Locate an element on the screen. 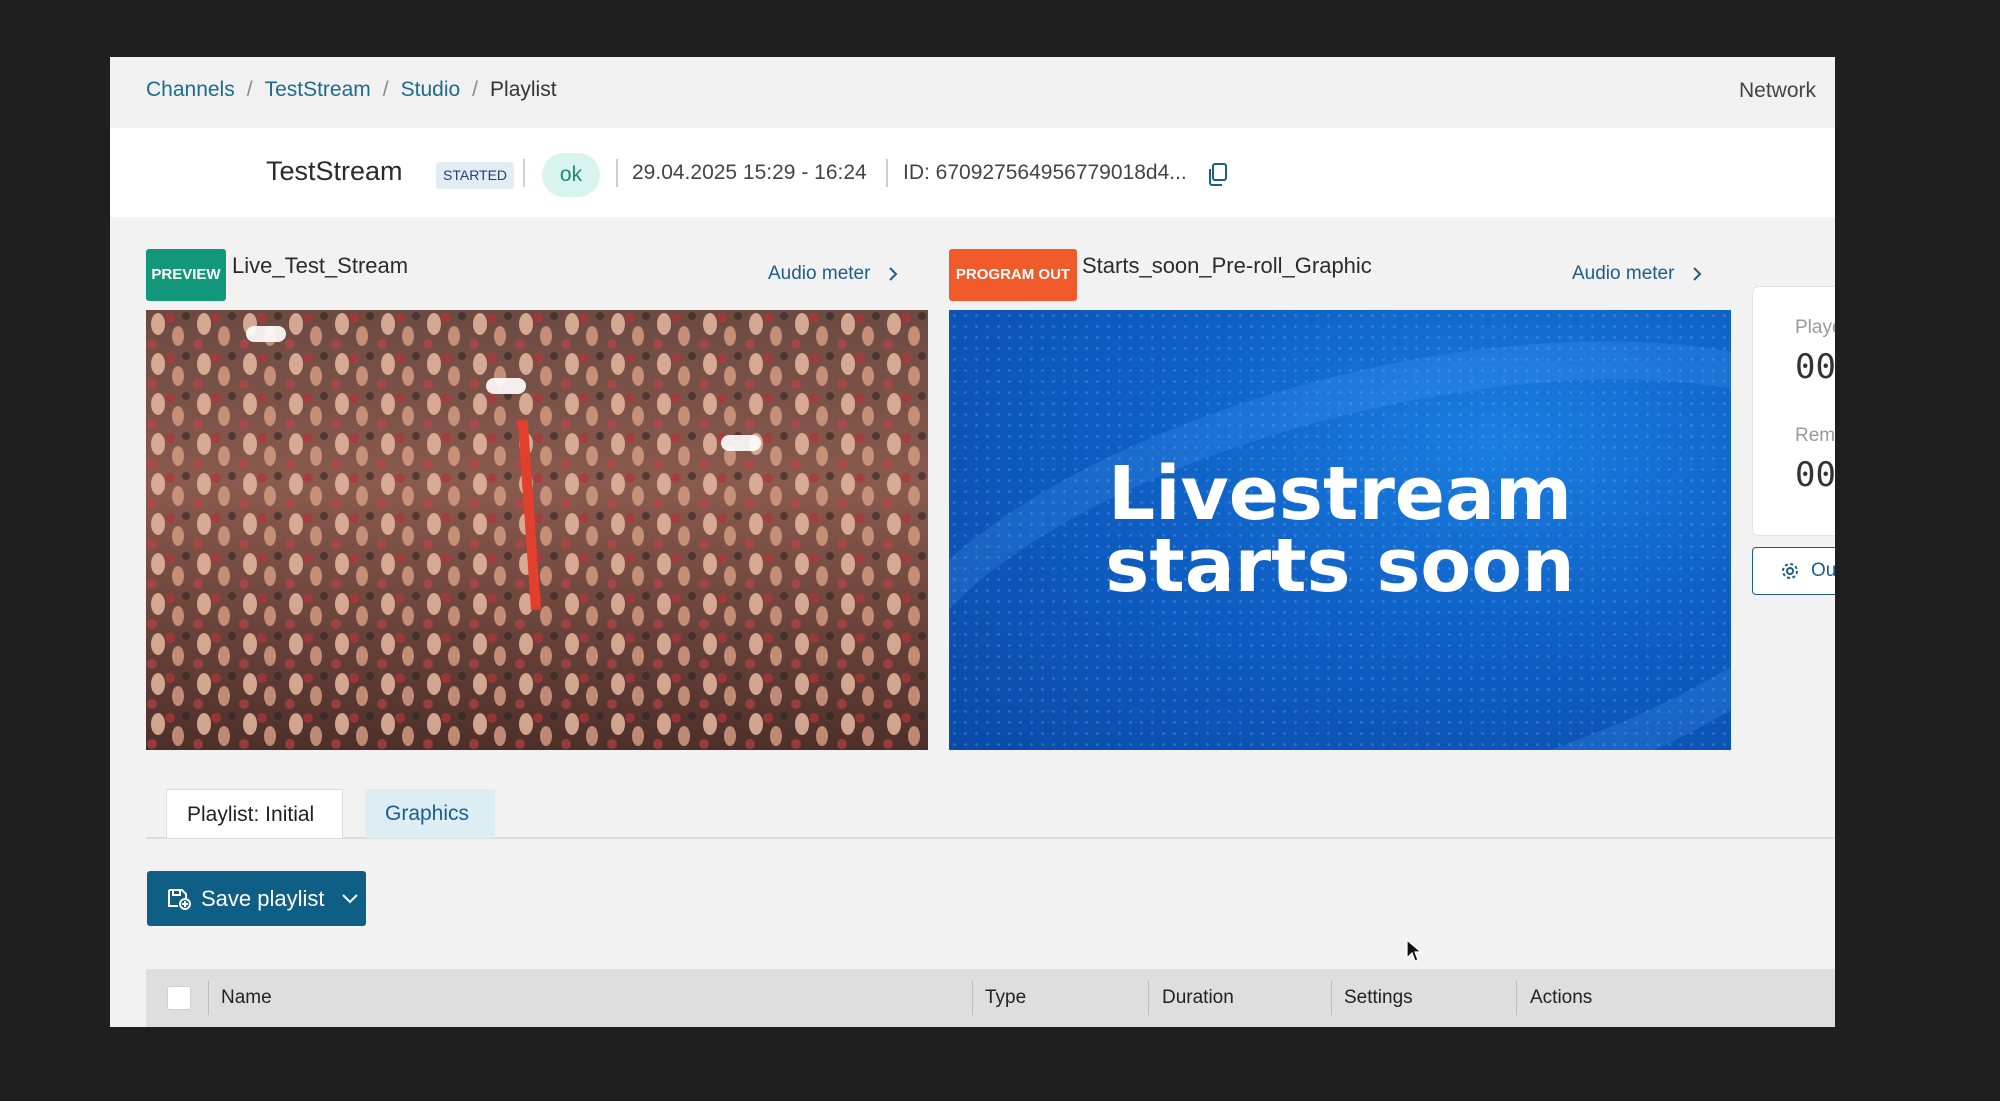  graphic-line-2: starts soon is located at coordinates (1340, 566).